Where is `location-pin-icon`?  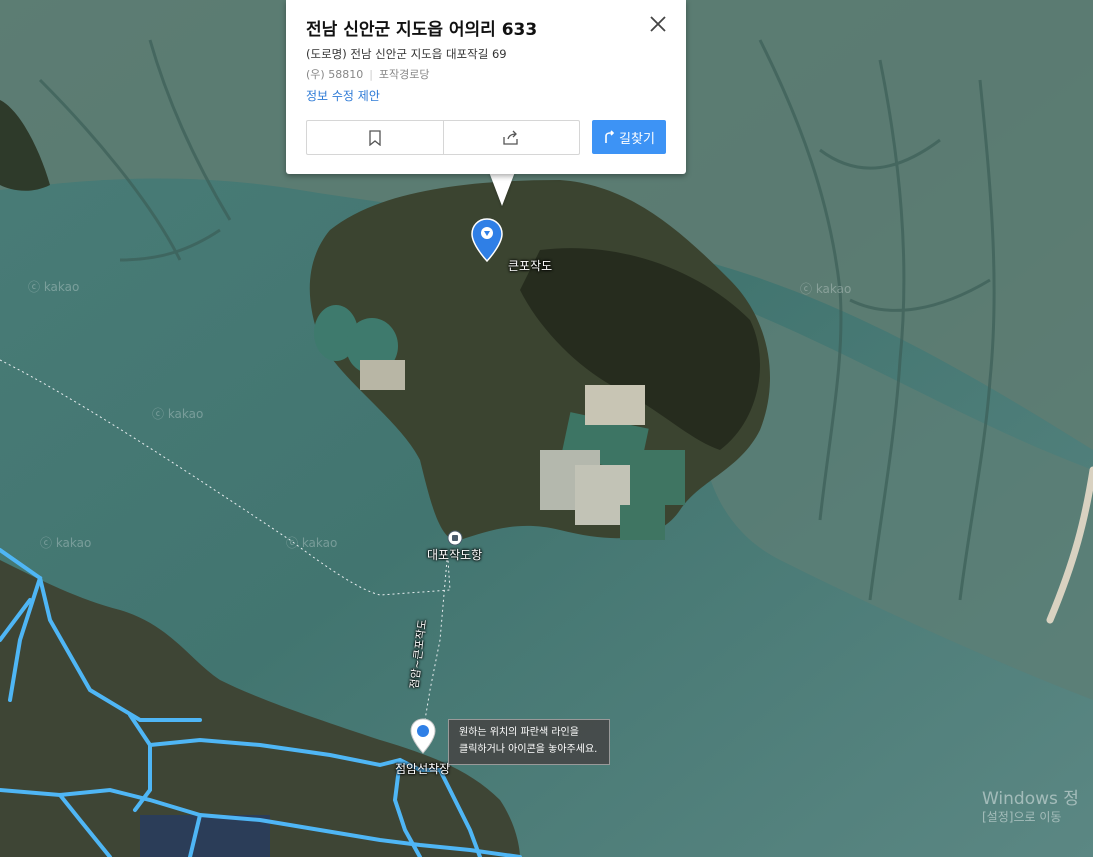 location-pin-icon is located at coordinates (487, 240).